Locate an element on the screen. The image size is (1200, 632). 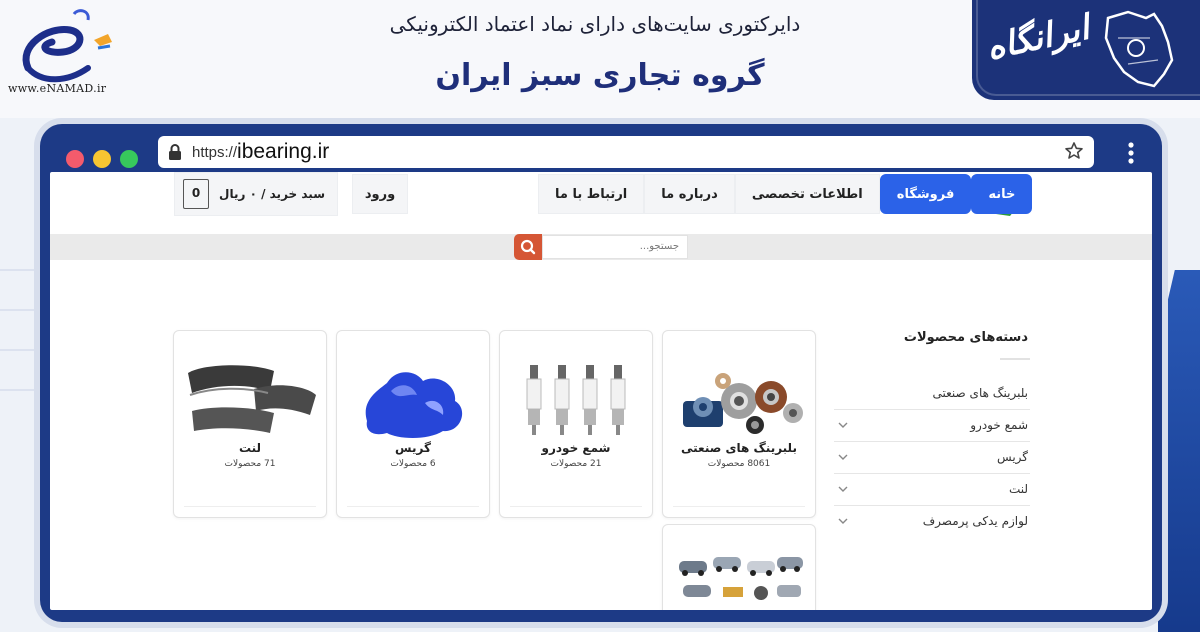
address-bar: https:// ibearing.ir is located at coordinates (626, 152).